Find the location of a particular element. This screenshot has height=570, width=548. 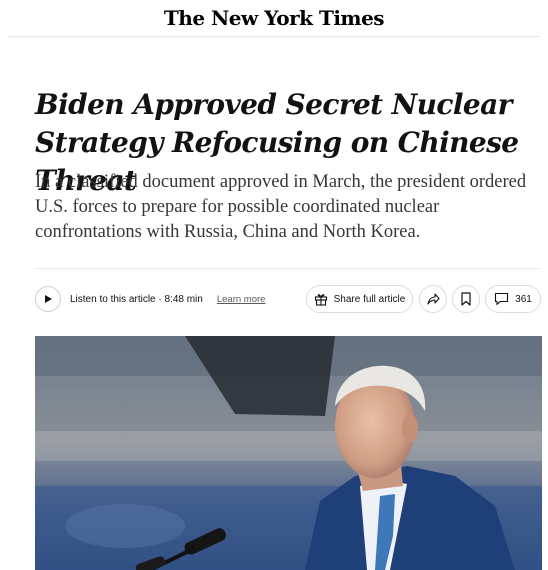

play-icon is located at coordinates (48, 299).